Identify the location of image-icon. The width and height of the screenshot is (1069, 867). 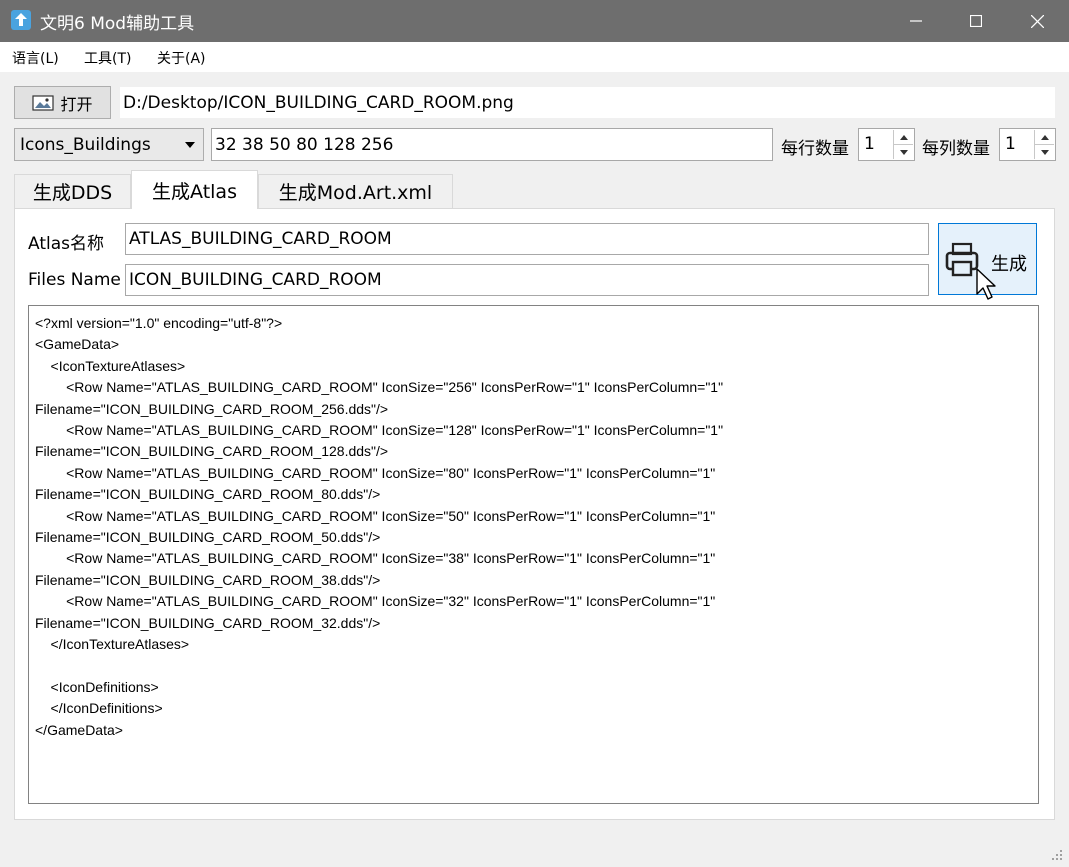
(43, 102).